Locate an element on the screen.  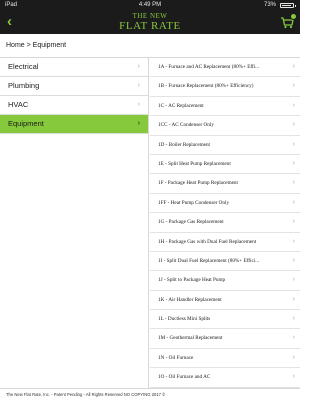
sidebar-item-label: Equipment is located at coordinates (26, 123).